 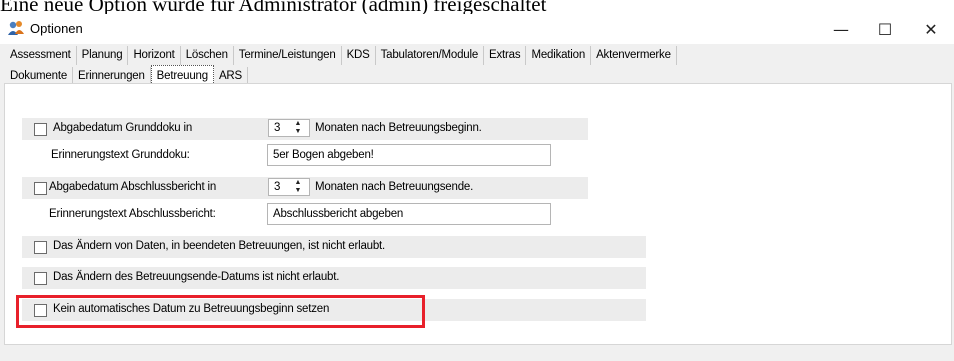 I want to click on abschluss-reminder-label: Erinnerungstext Abschlussbericht:, so click(x=132, y=214).